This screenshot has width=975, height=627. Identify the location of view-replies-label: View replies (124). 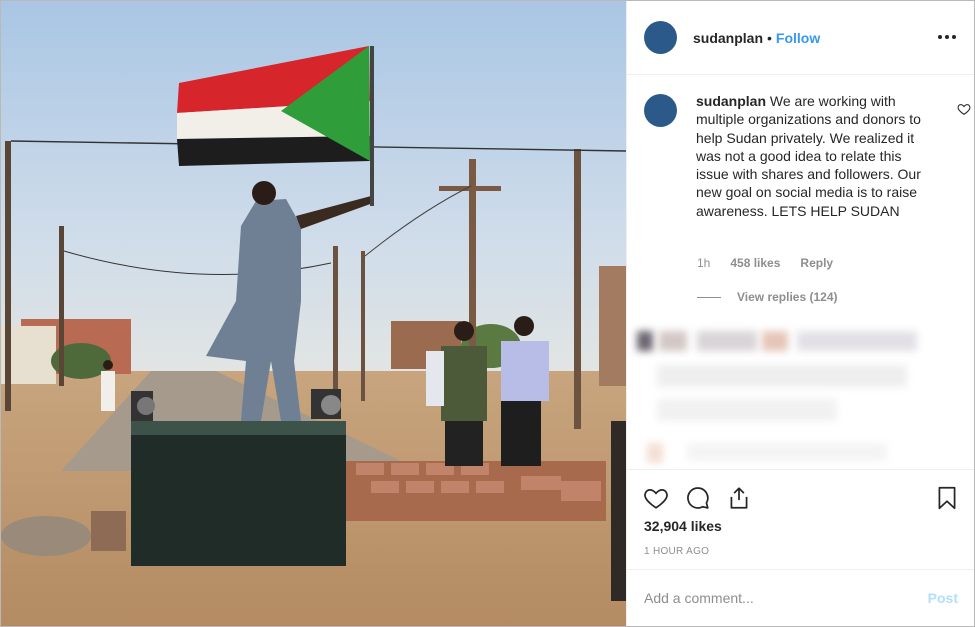
(787, 297).